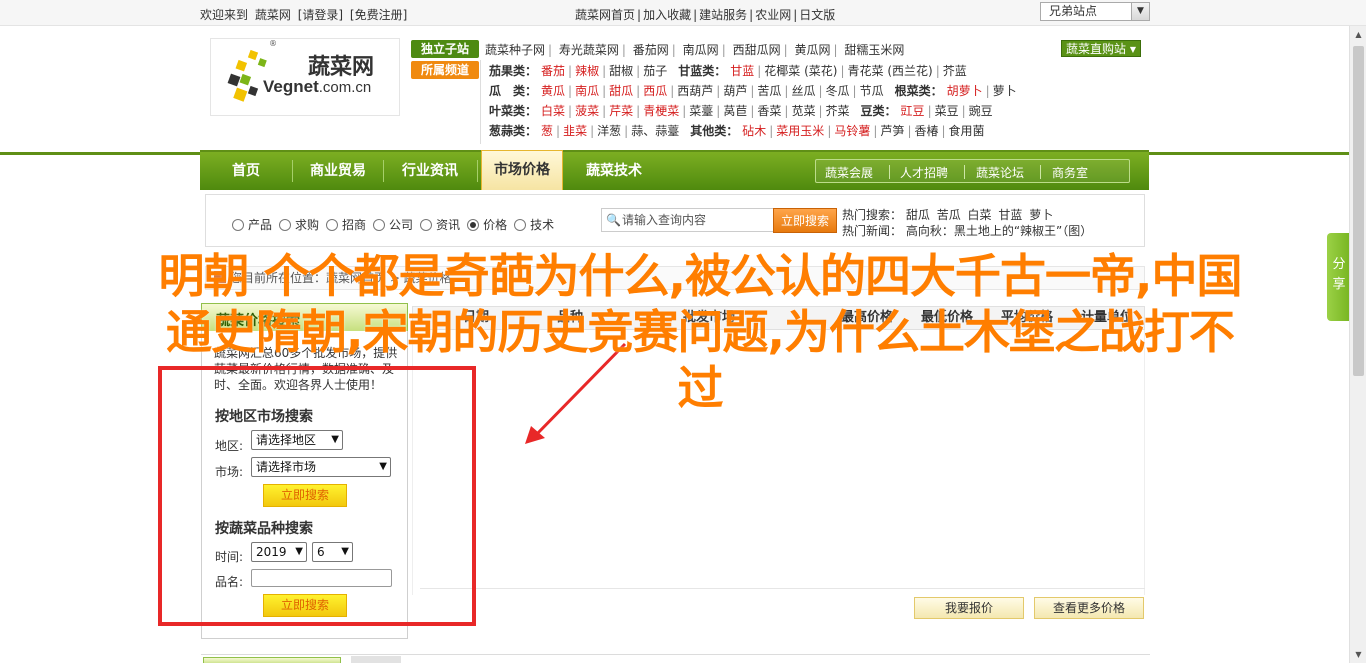  I want to click on vegetable-link: 豇豆, so click(913, 111).